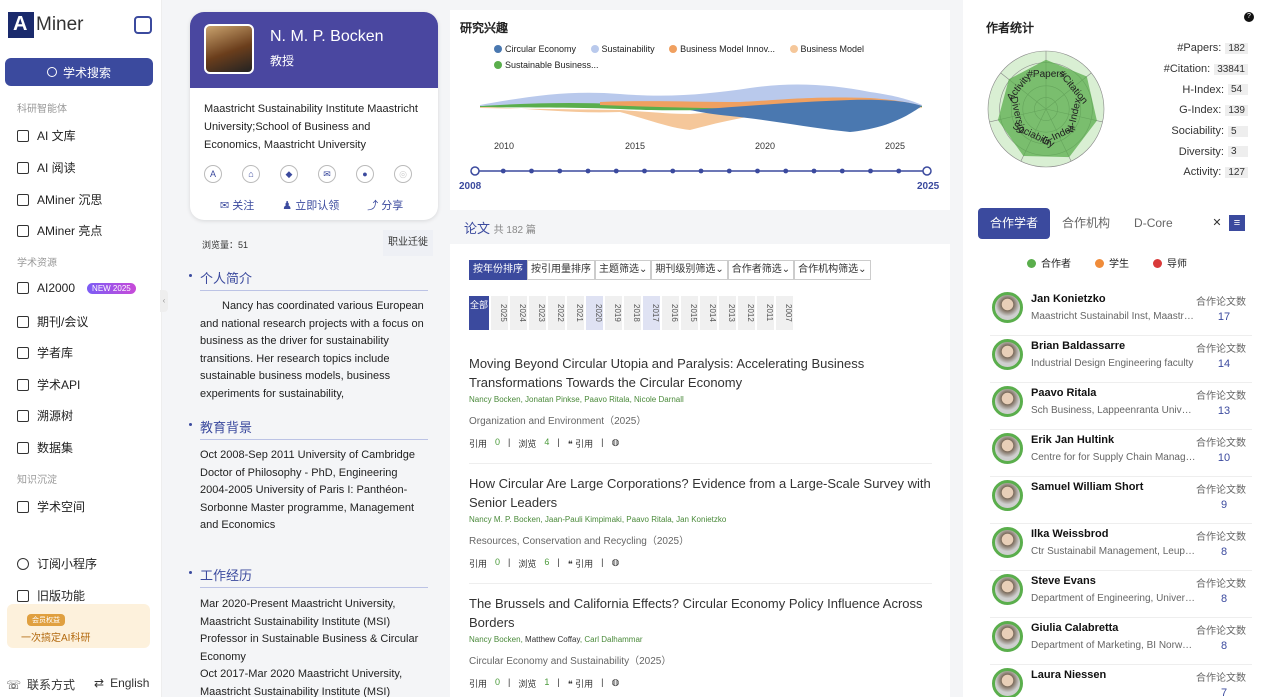 This screenshot has height=697, width=1280. Describe the element at coordinates (651, 313) in the screenshot. I see `year-filter-2017: 2017` at that location.